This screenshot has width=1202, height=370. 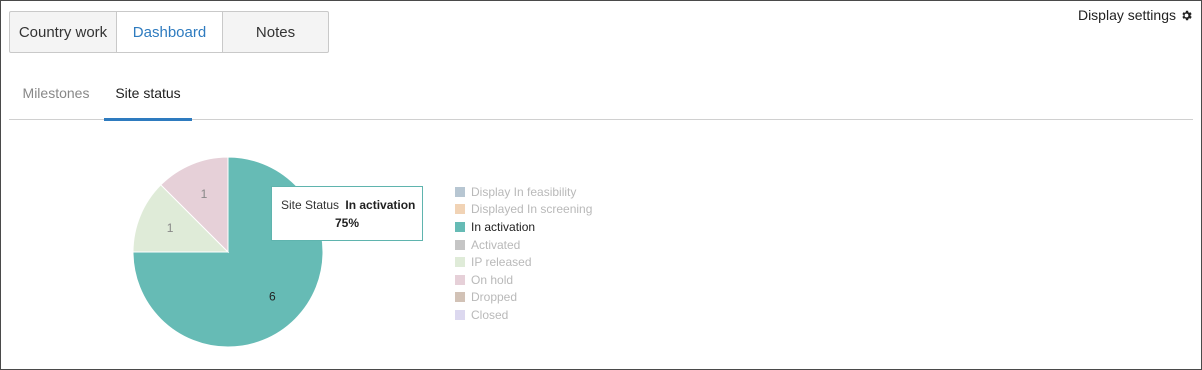 I want to click on tab-notes: Notes, so click(x=275, y=32).